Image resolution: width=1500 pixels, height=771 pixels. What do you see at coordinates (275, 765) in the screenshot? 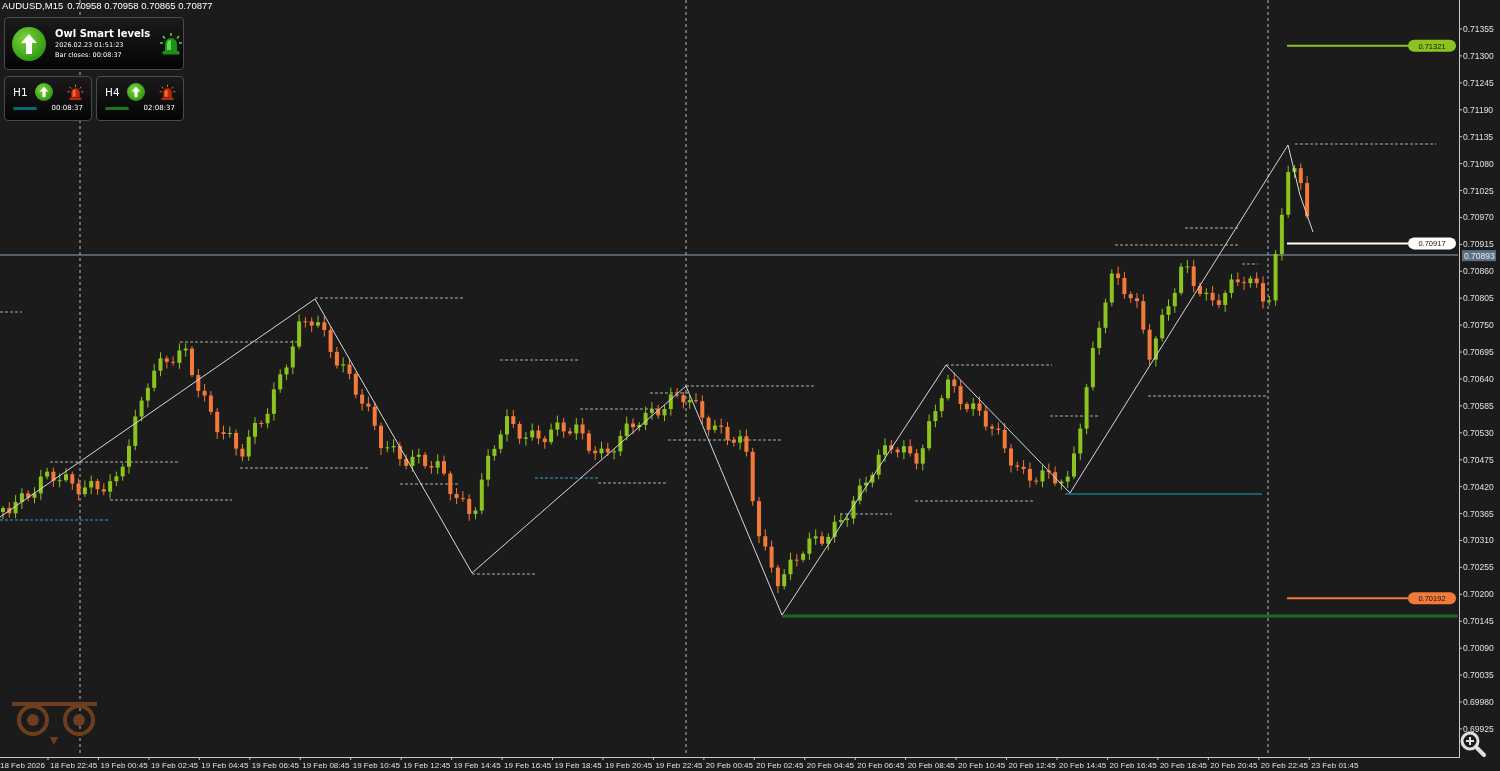
I see `time-axis-label: 19 Feb 06:45` at bounding box center [275, 765].